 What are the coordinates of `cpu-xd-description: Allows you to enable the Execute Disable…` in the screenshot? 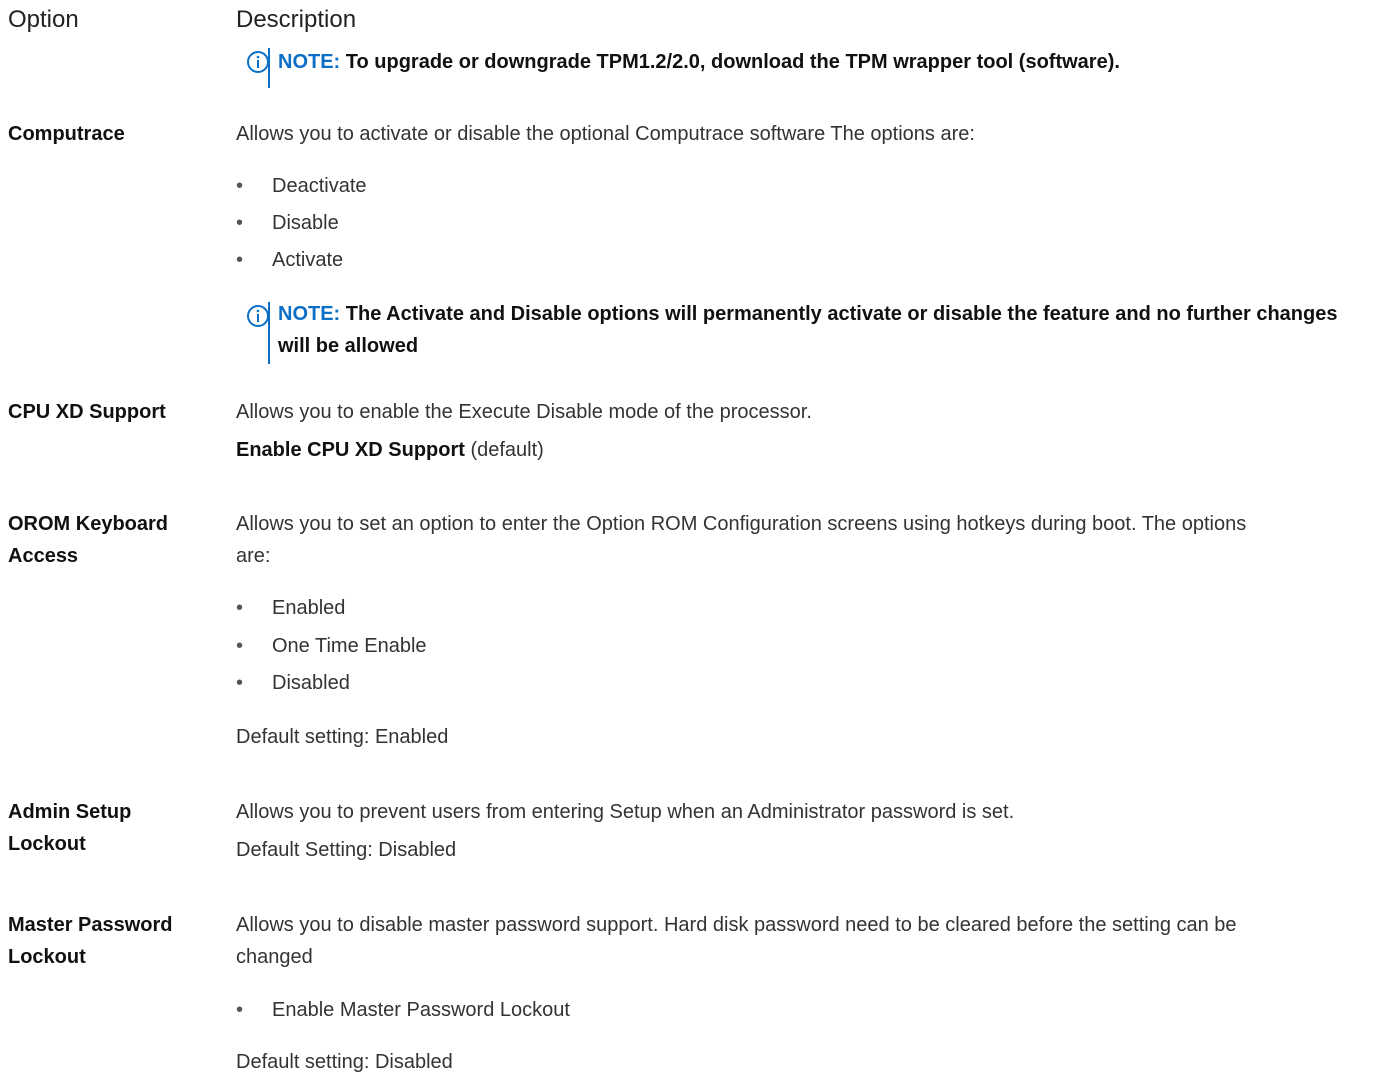 It's located at (524, 412).